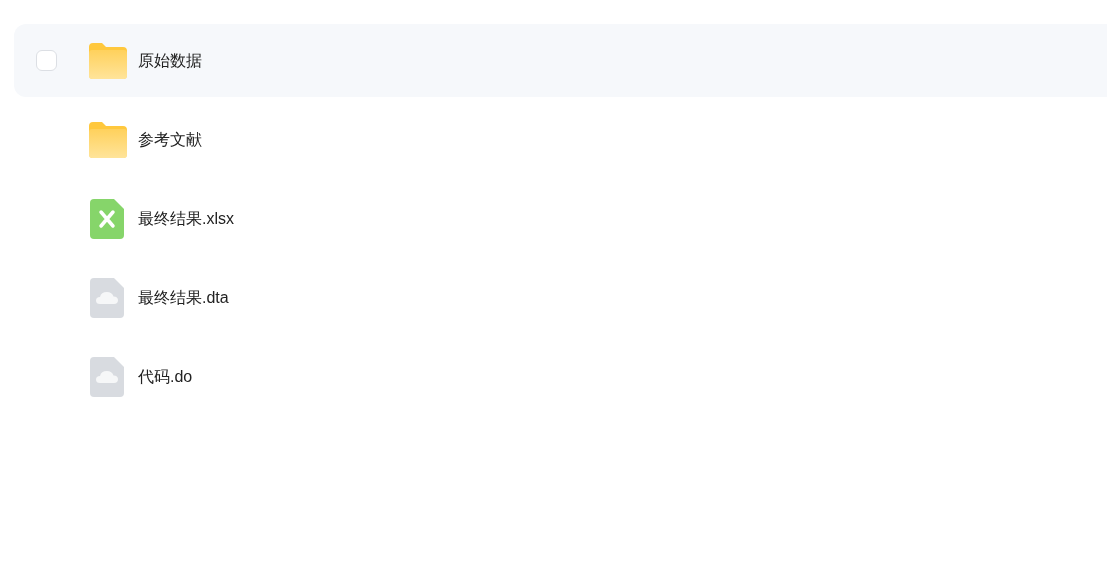 The width and height of the screenshot is (1107, 576). Describe the element at coordinates (170, 139) in the screenshot. I see `file-name: 参考文献` at that location.